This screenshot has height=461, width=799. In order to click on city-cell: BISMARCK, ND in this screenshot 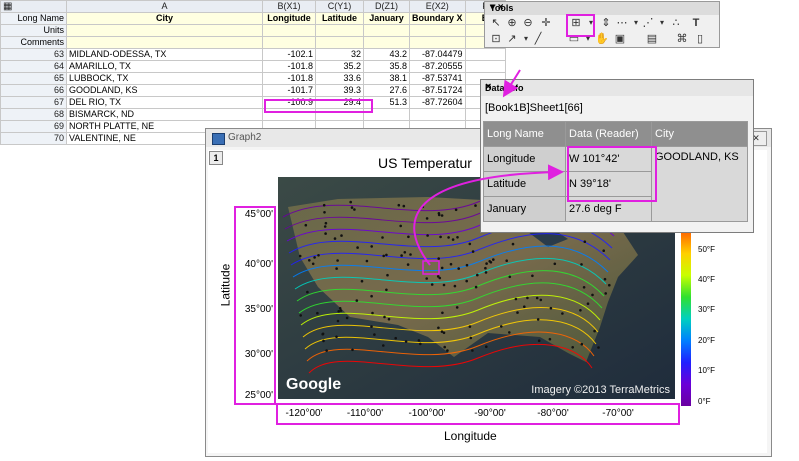, I will do `click(164, 114)`.